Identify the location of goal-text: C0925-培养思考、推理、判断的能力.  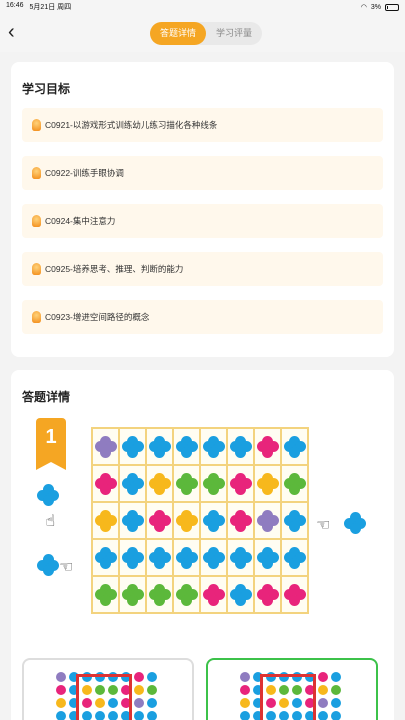
(114, 269).